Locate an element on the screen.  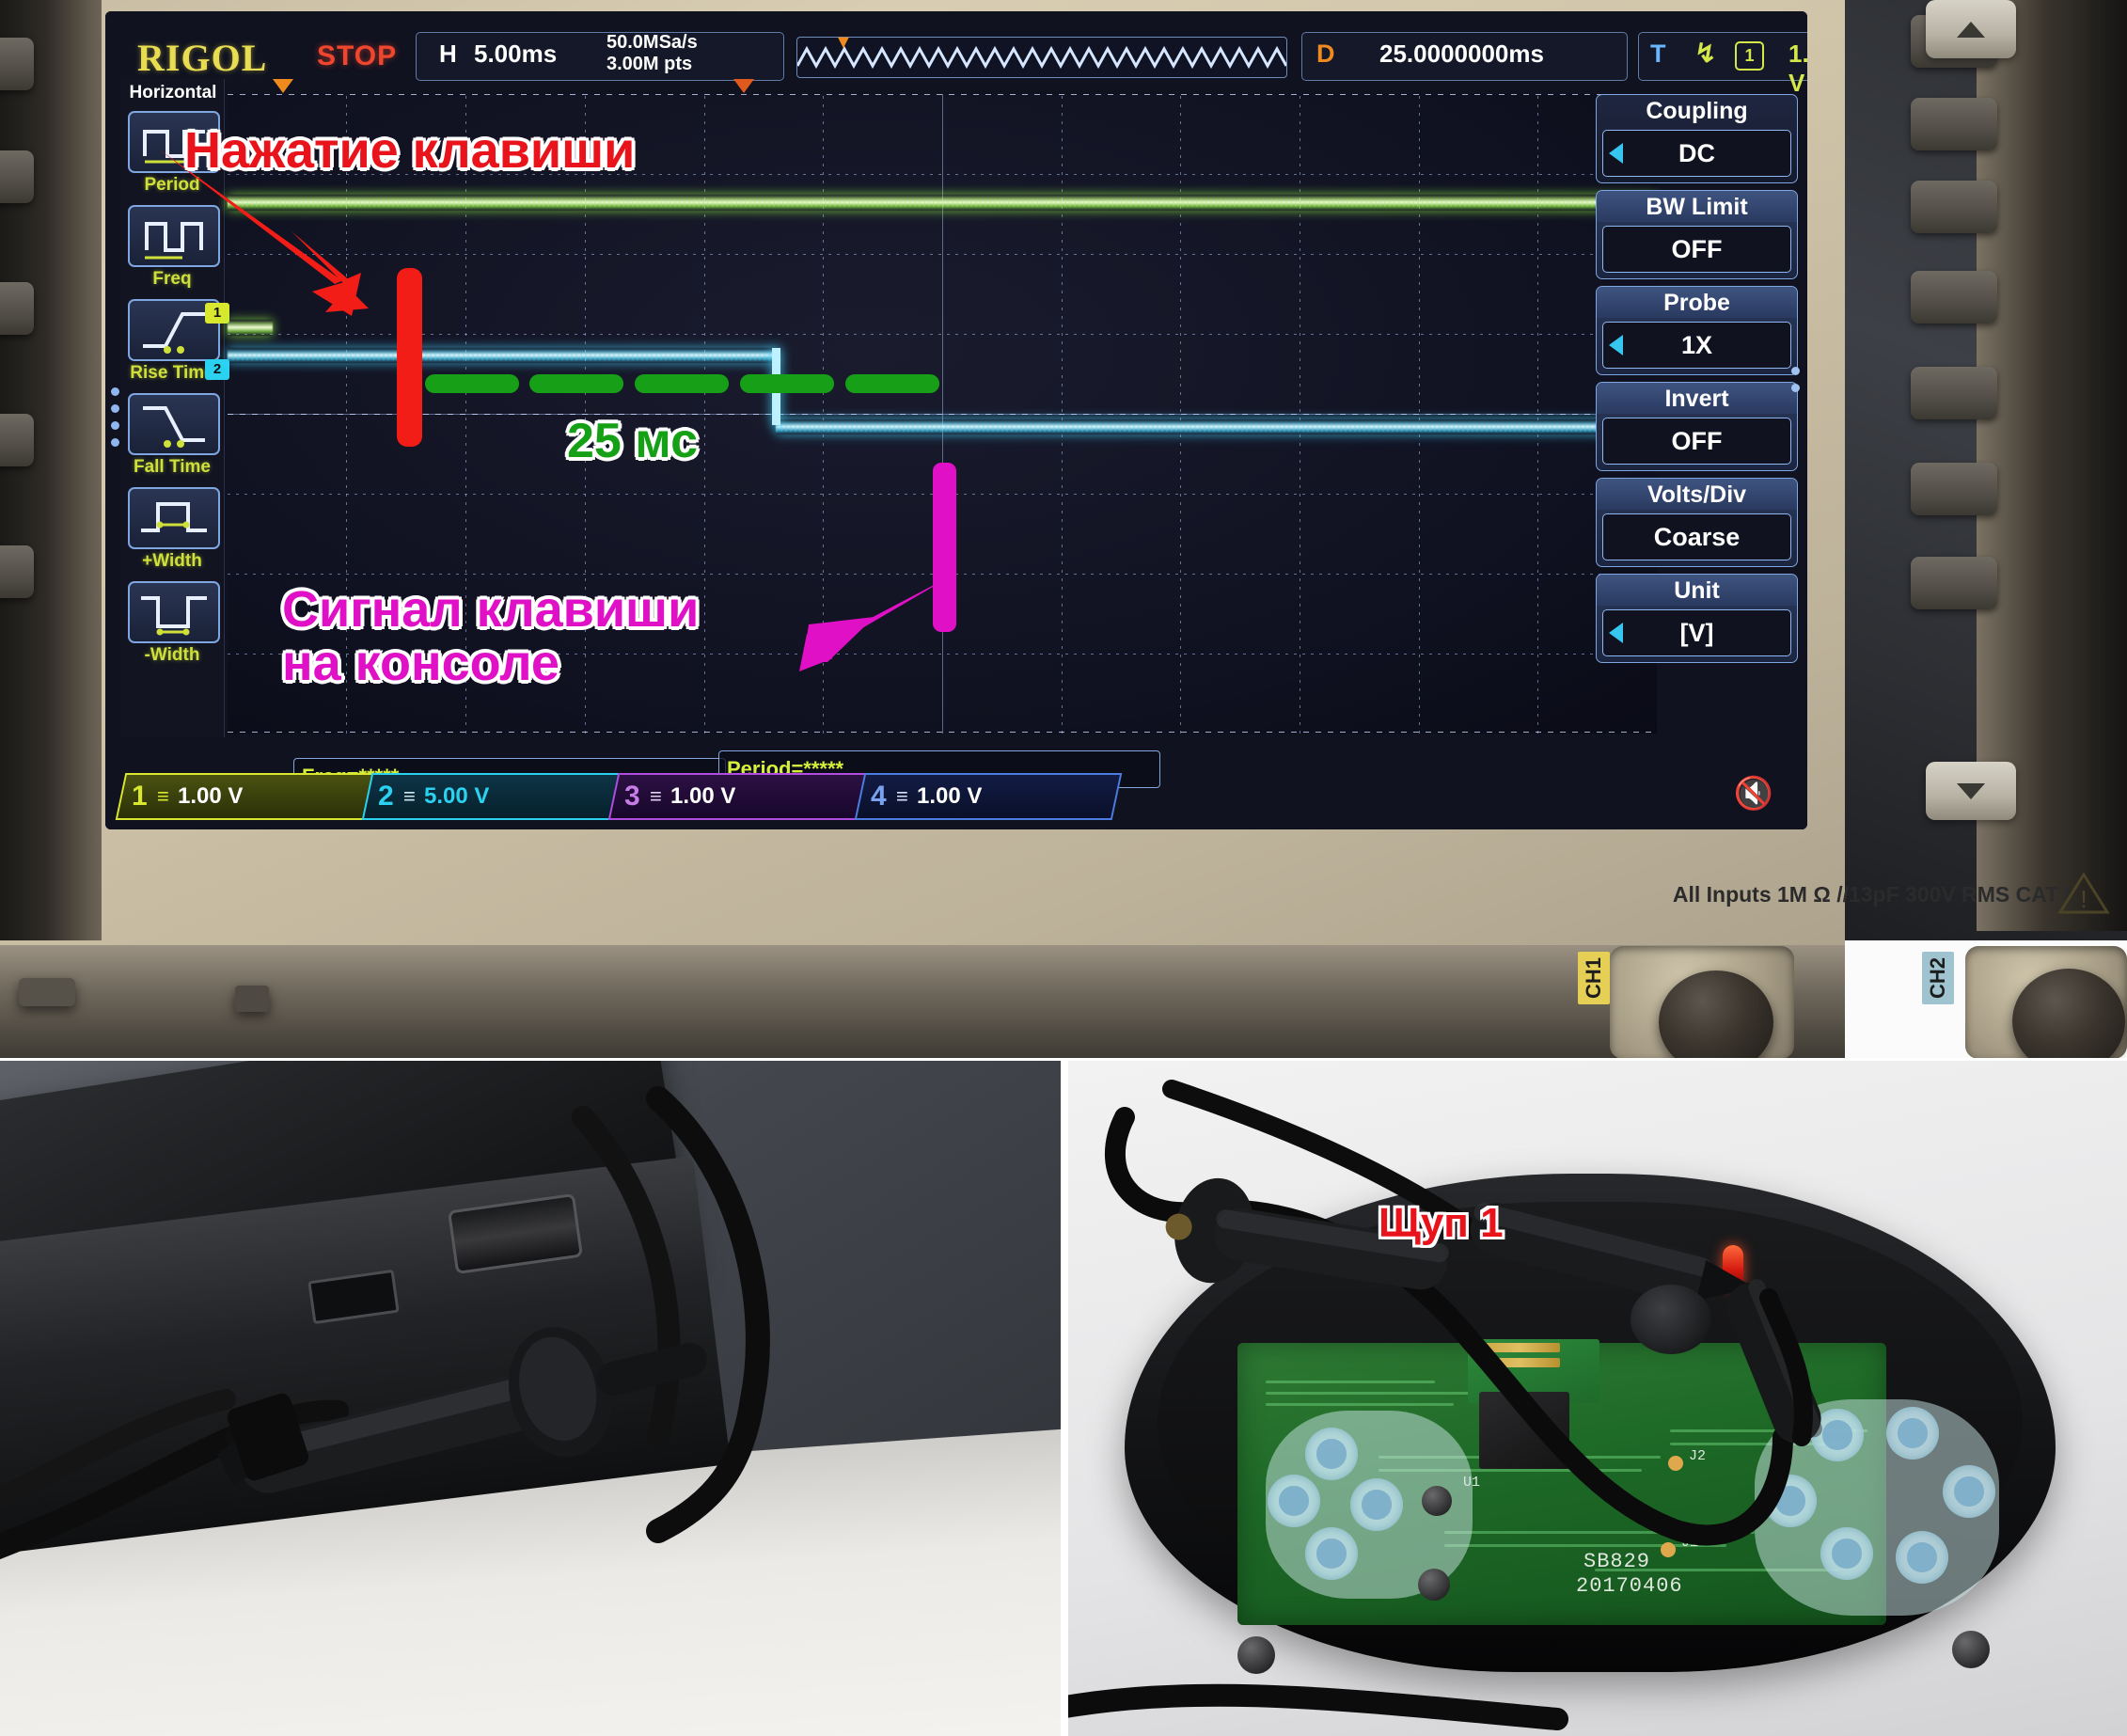
fall-time-icon is located at coordinates (174, 424).